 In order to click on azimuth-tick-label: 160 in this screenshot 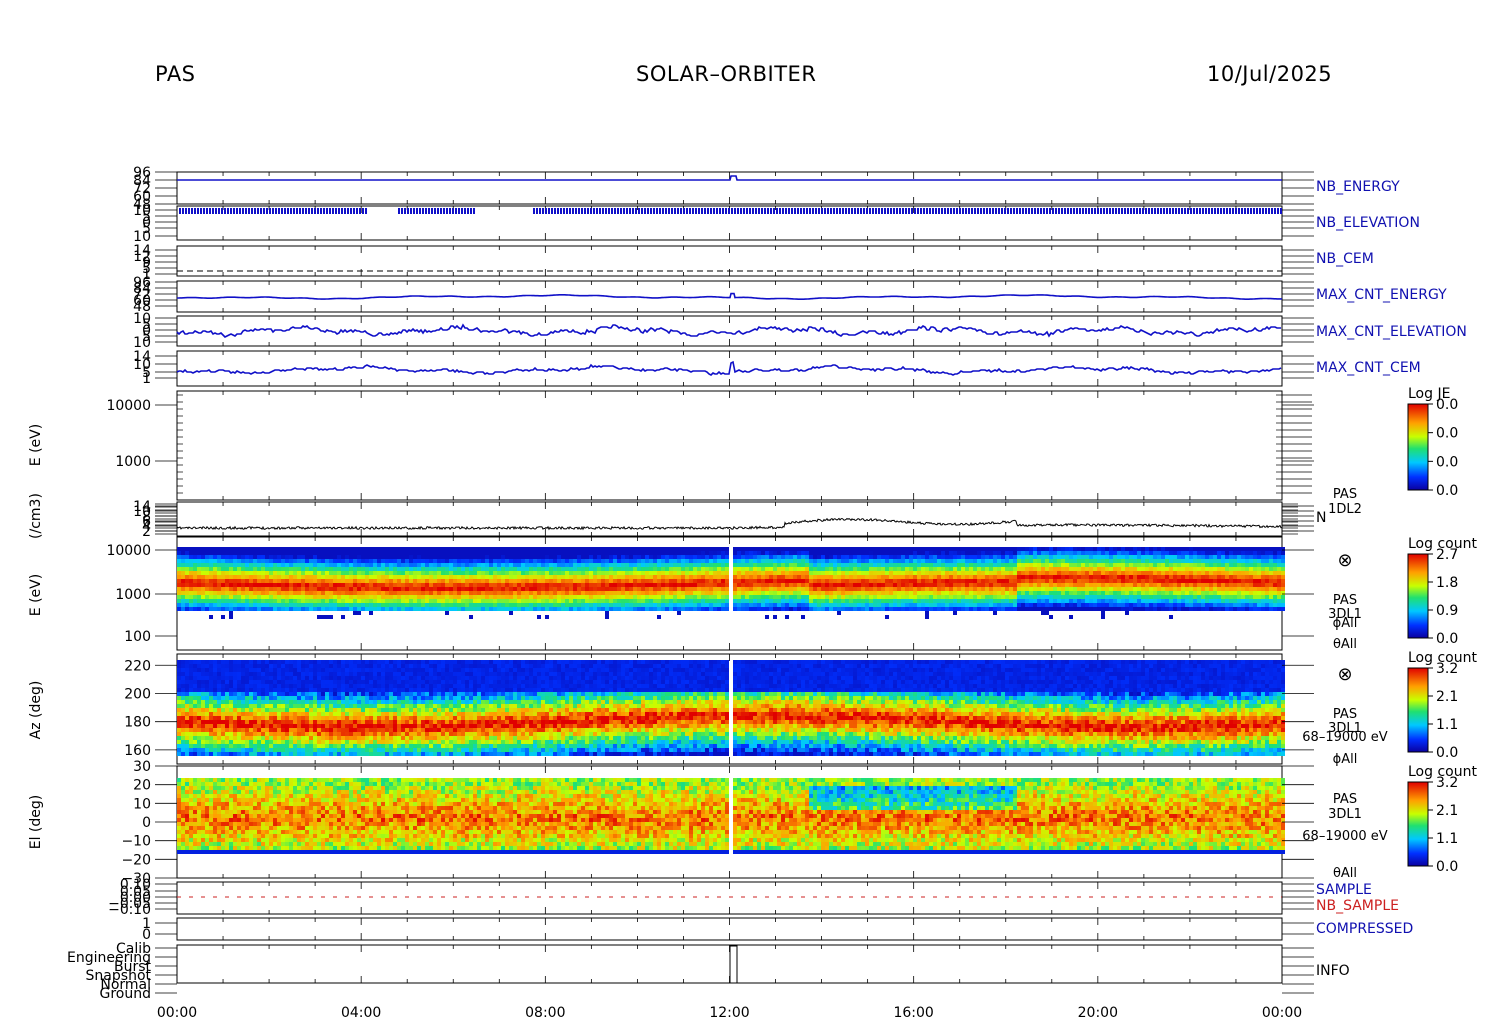, I will do `click(137, 751)`.